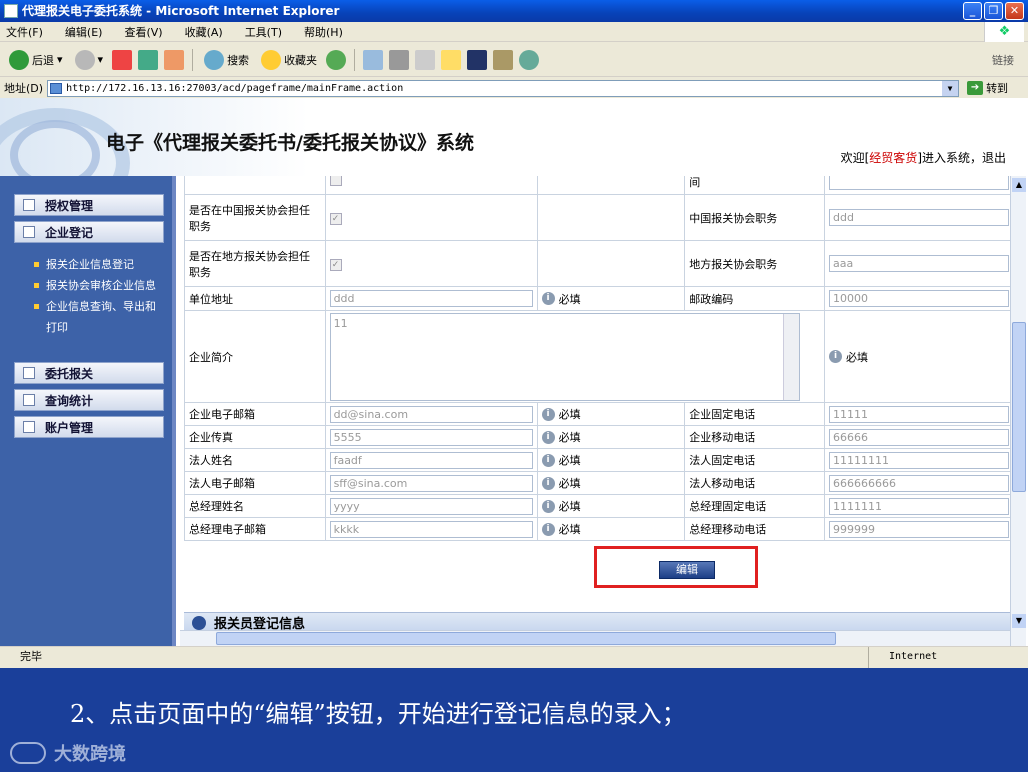  I want to click on china-assoc-checkbox: ✓, so click(335, 218).